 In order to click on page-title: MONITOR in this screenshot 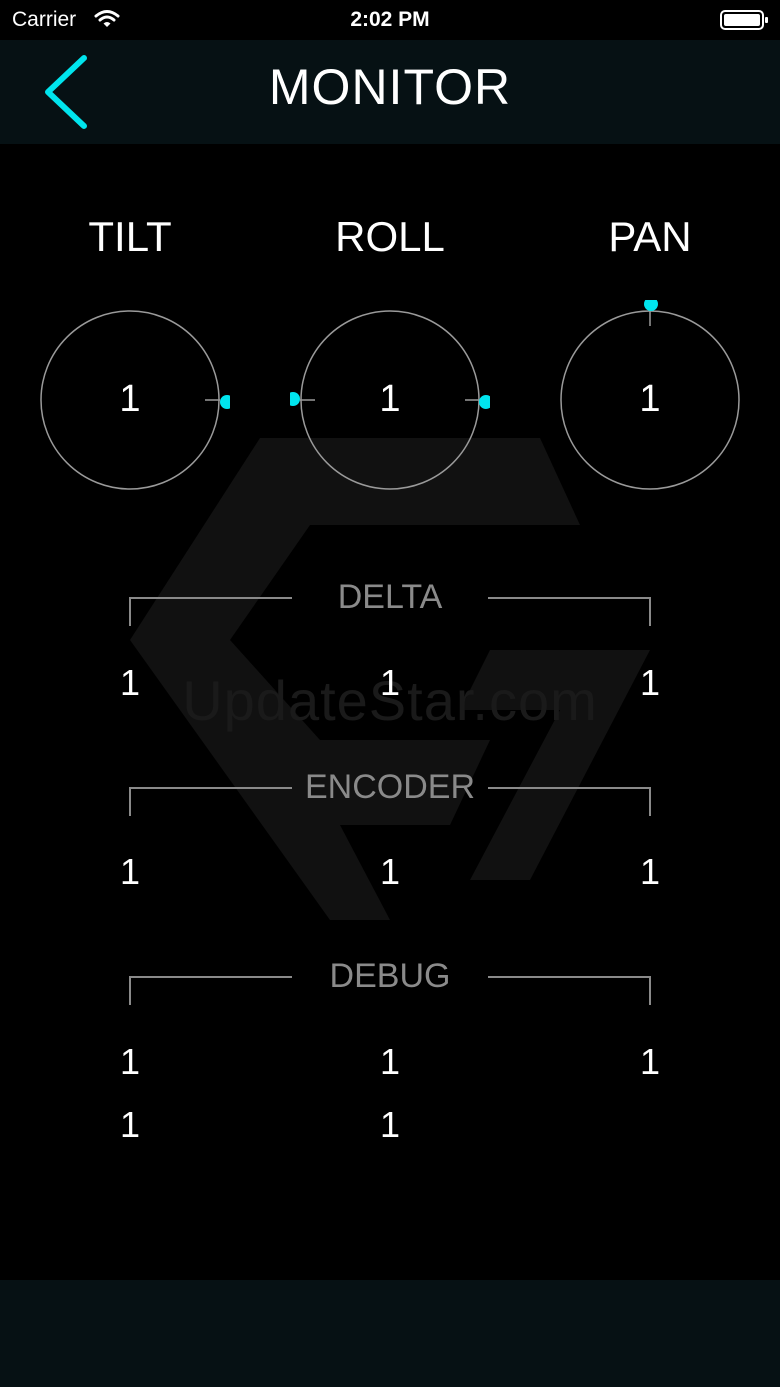, I will do `click(390, 87)`.